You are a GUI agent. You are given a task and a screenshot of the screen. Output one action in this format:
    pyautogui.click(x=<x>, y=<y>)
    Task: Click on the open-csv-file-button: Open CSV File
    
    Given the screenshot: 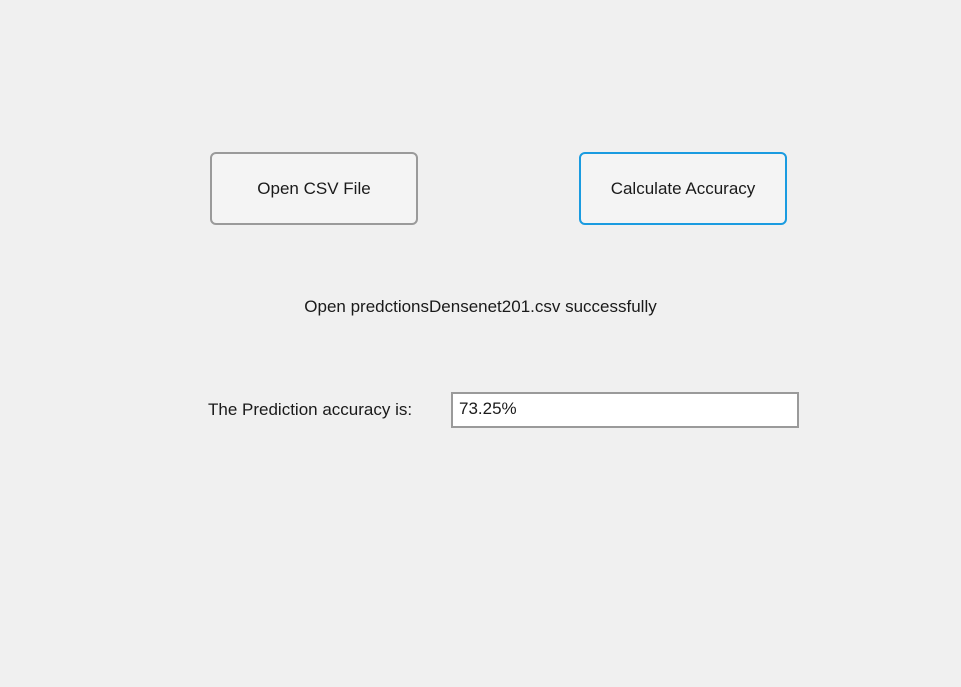 What is the action you would take?
    pyautogui.click(x=314, y=188)
    